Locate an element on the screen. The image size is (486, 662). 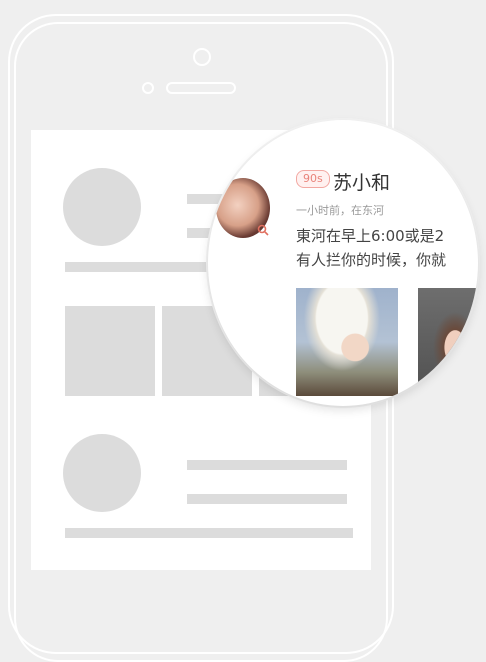
age-badge: 90s is located at coordinates (313, 179).